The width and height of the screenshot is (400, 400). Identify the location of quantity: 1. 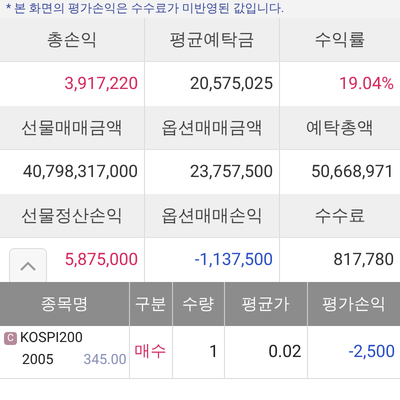
(213, 352).